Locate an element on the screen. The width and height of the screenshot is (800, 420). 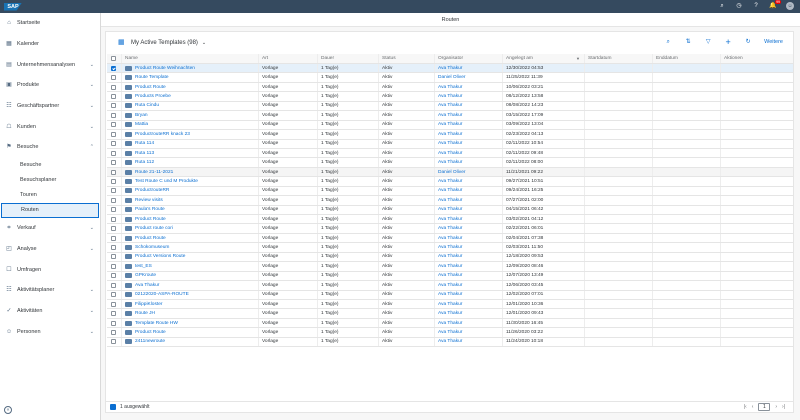
name-cell: Product Versions Route is located at coordinates (190, 257).